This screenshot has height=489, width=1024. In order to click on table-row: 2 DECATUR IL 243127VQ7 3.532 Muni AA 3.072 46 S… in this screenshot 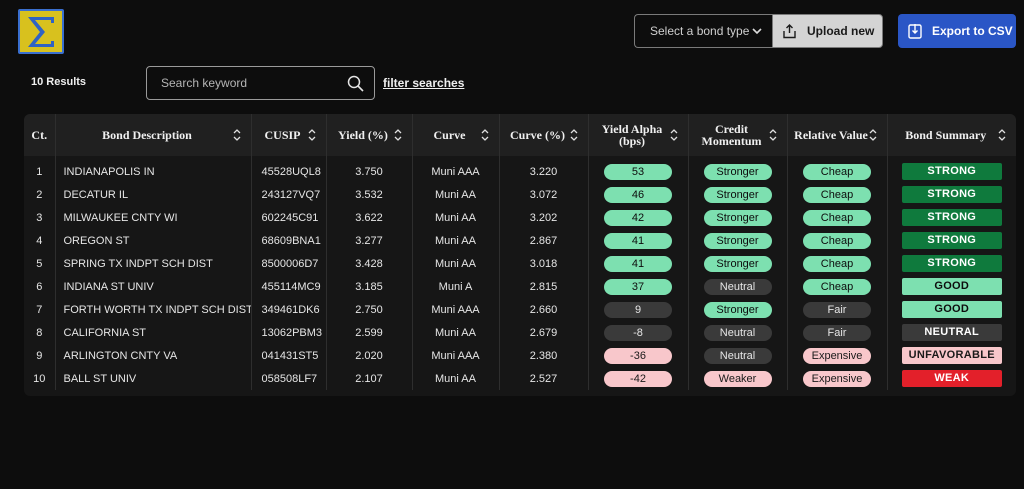, I will do `click(520, 194)`.